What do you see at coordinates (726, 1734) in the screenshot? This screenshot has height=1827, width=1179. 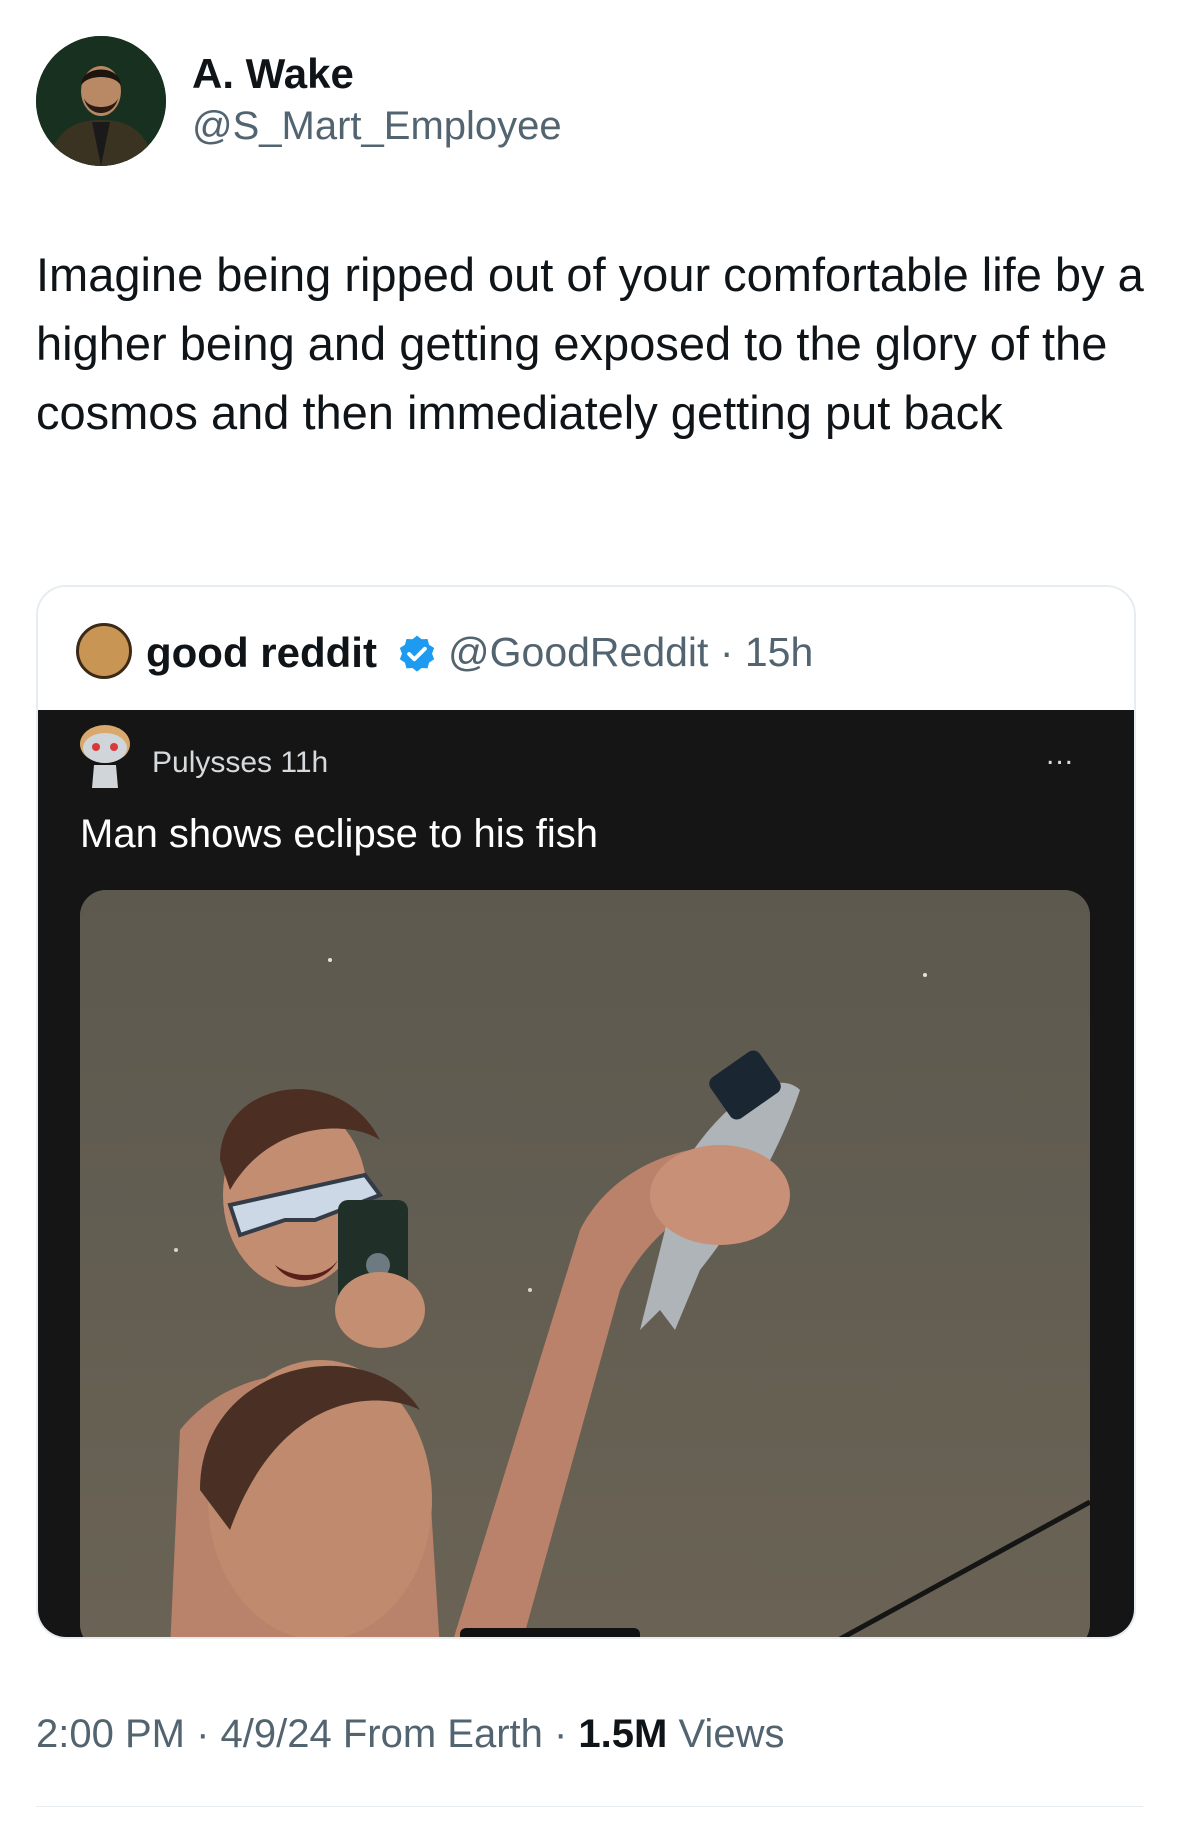 I see `views-label: Views` at bounding box center [726, 1734].